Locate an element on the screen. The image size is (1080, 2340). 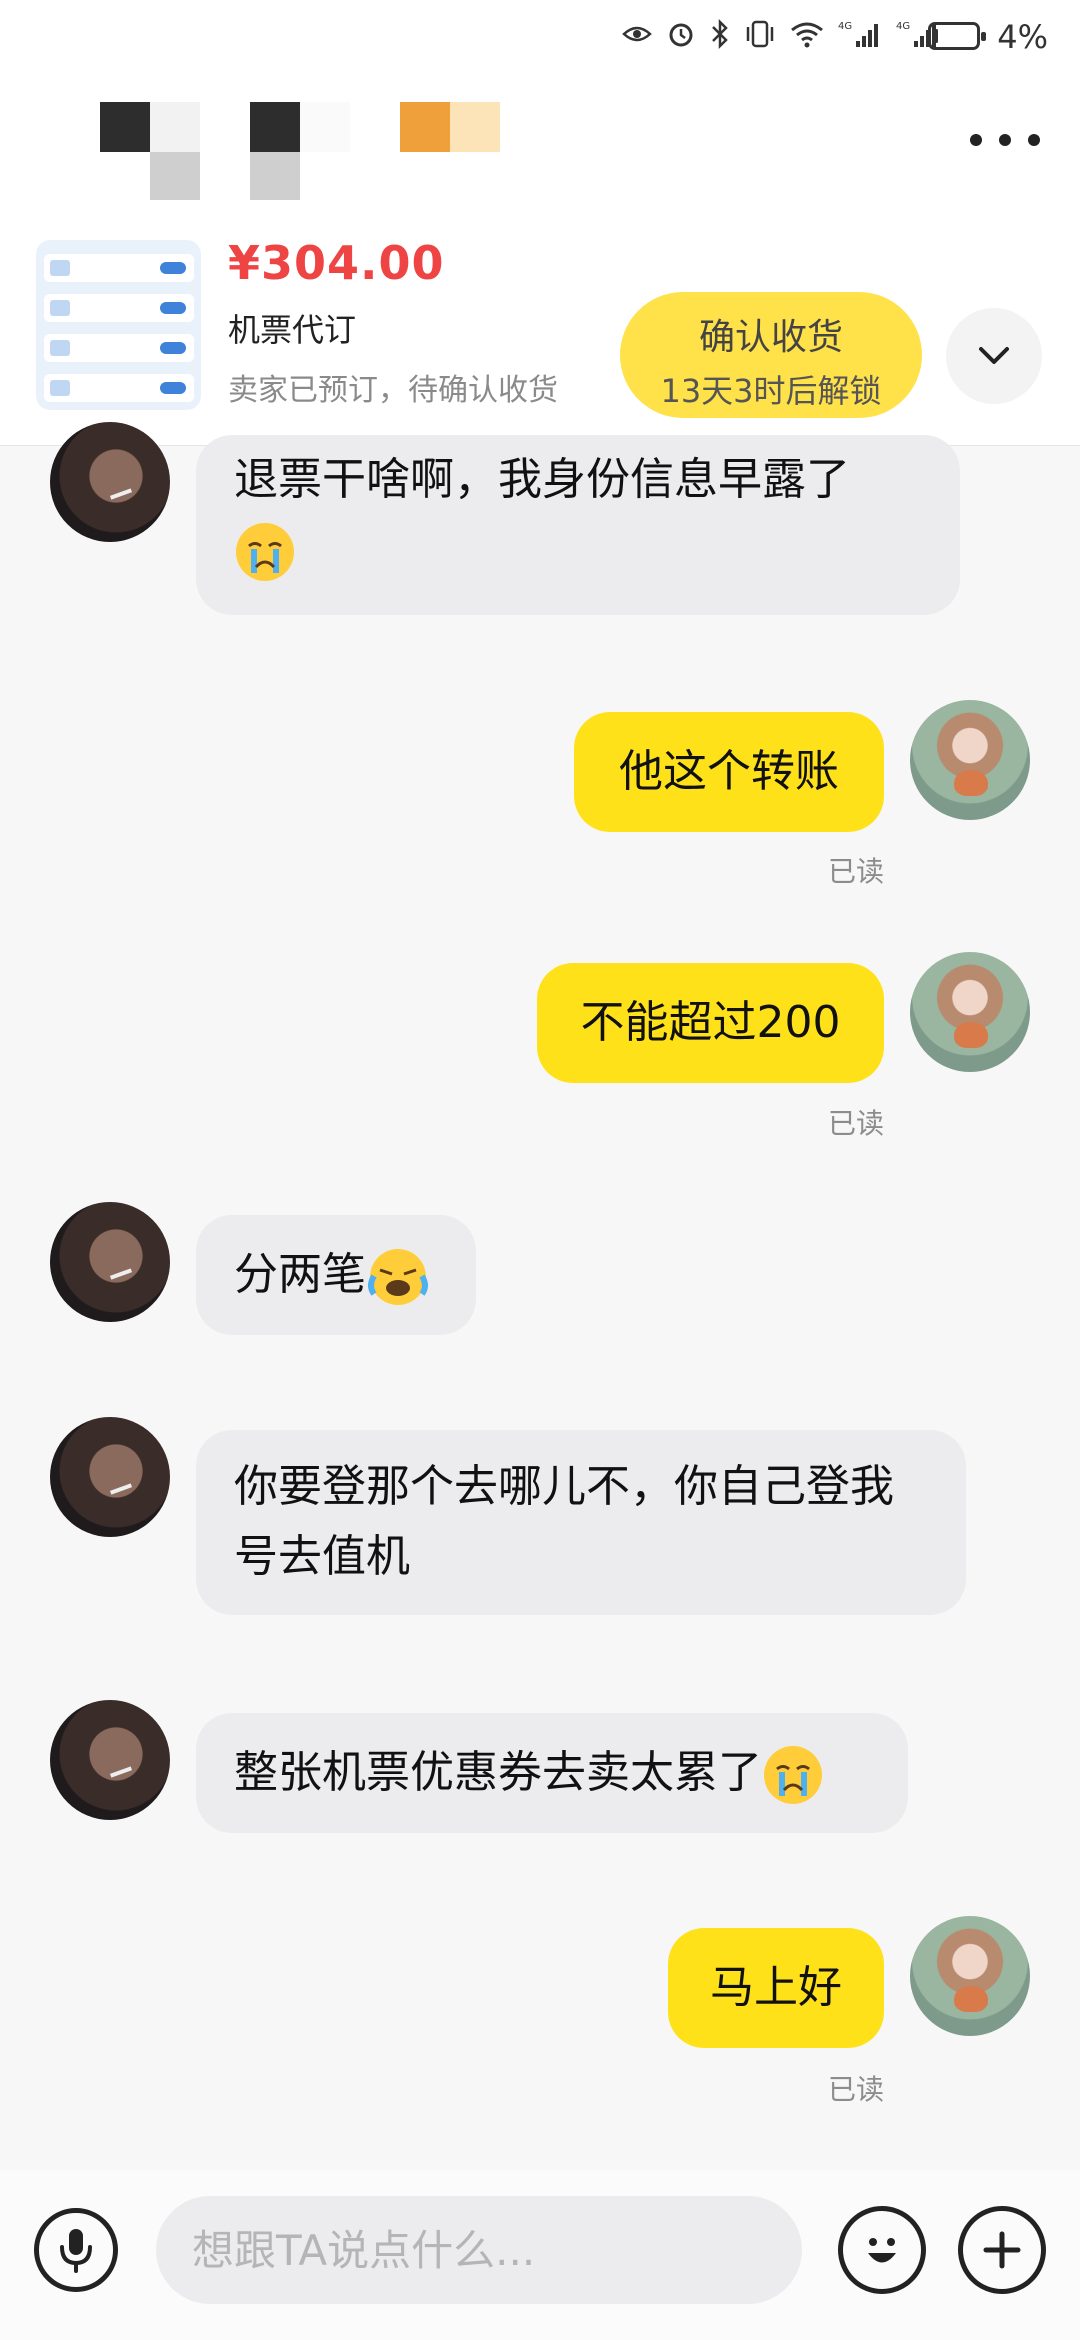
more-actions-button is located at coordinates (1002, 2250).